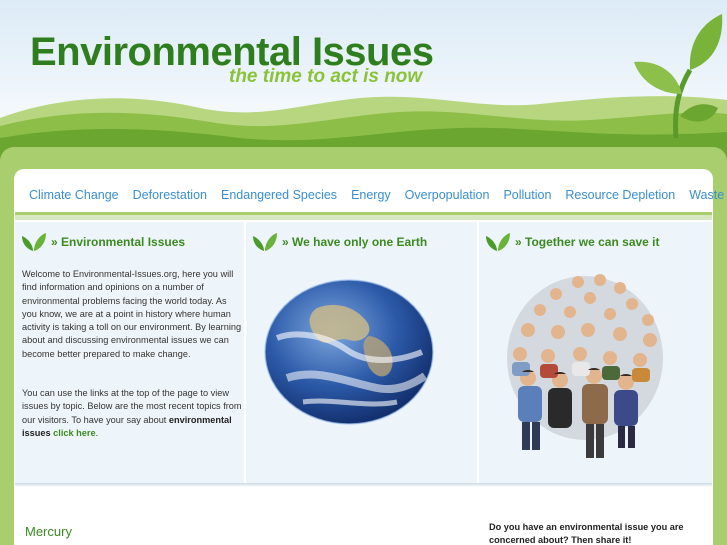 The width and height of the screenshot is (727, 545). I want to click on nav-energy: Energy, so click(371, 195).